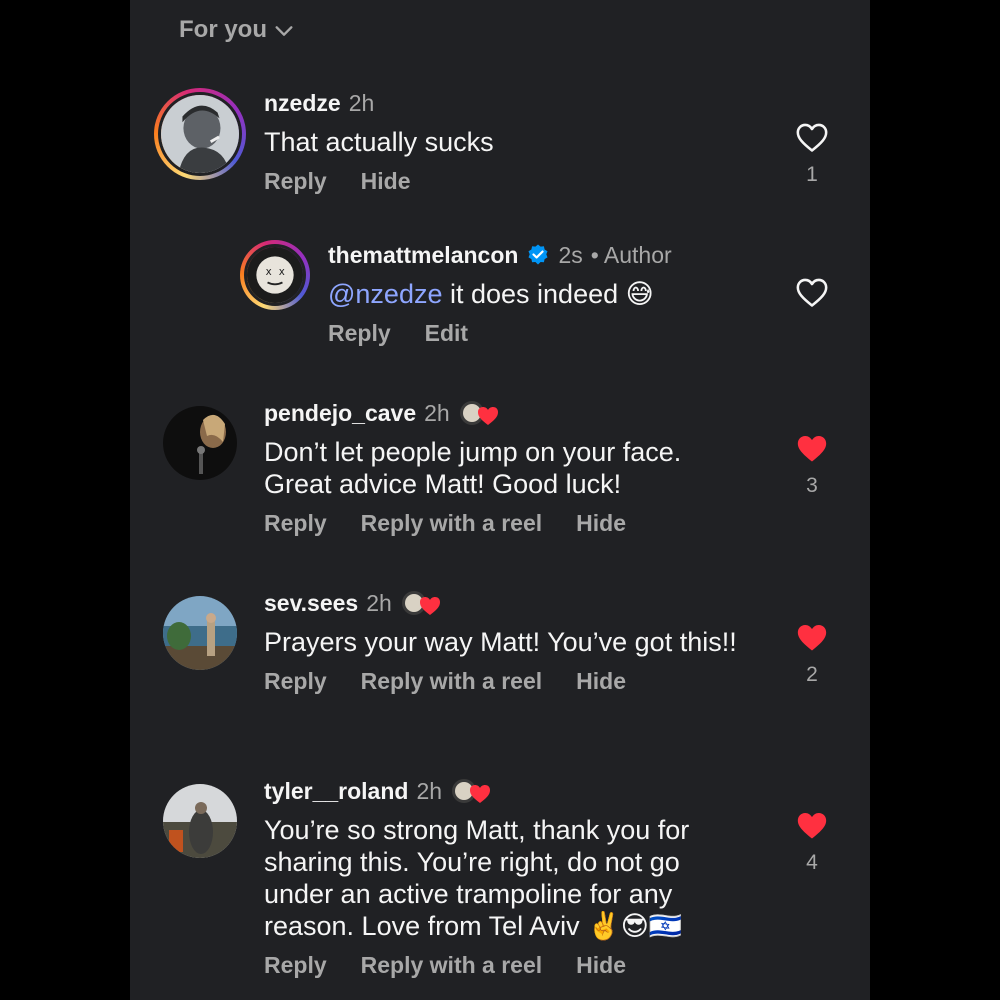  I want to click on like-count: 3, so click(812, 485).